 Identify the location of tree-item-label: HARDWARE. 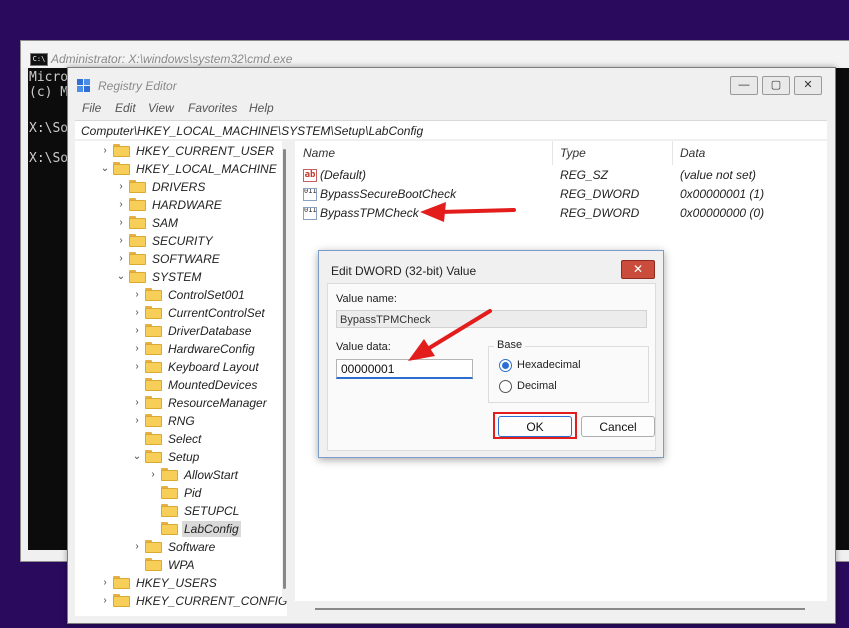
(187, 205).